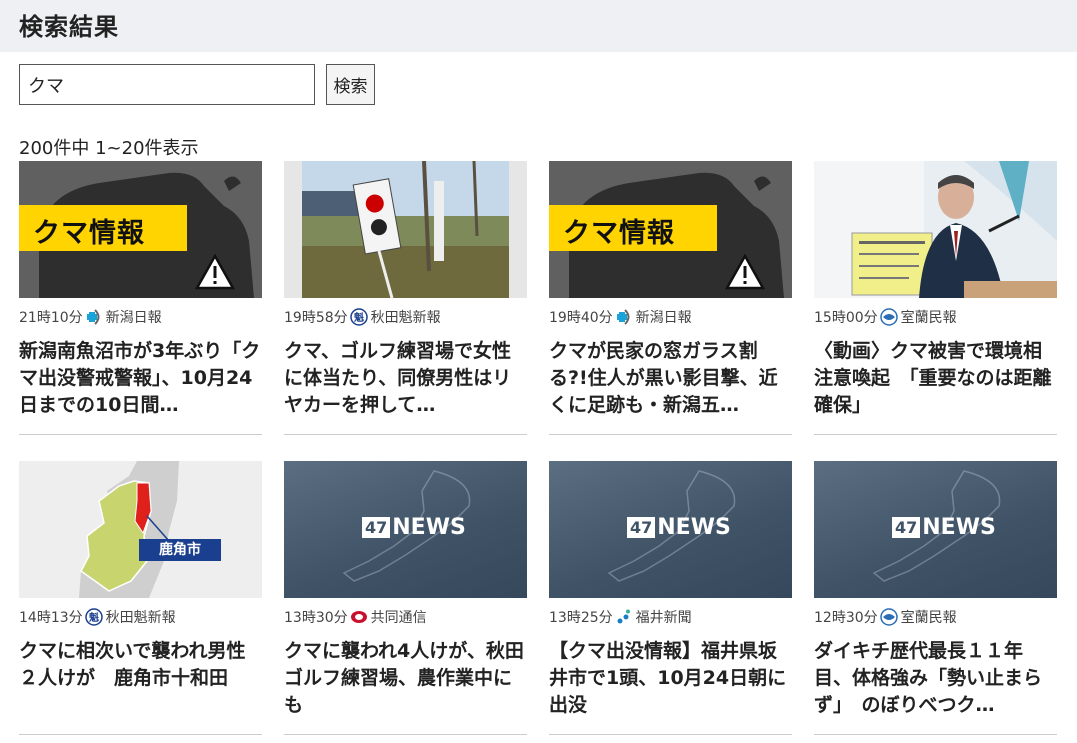 The image size is (1077, 743). I want to click on publish-time: 19時40分, so click(581, 318).